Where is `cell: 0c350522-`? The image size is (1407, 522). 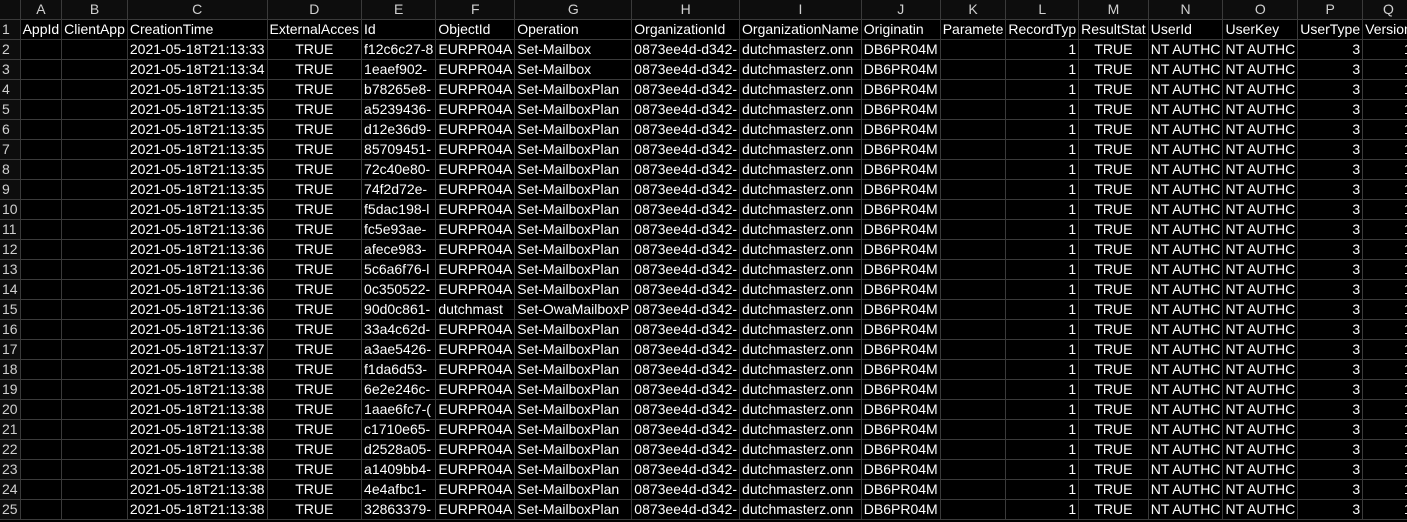 cell: 0c350522- is located at coordinates (399, 289).